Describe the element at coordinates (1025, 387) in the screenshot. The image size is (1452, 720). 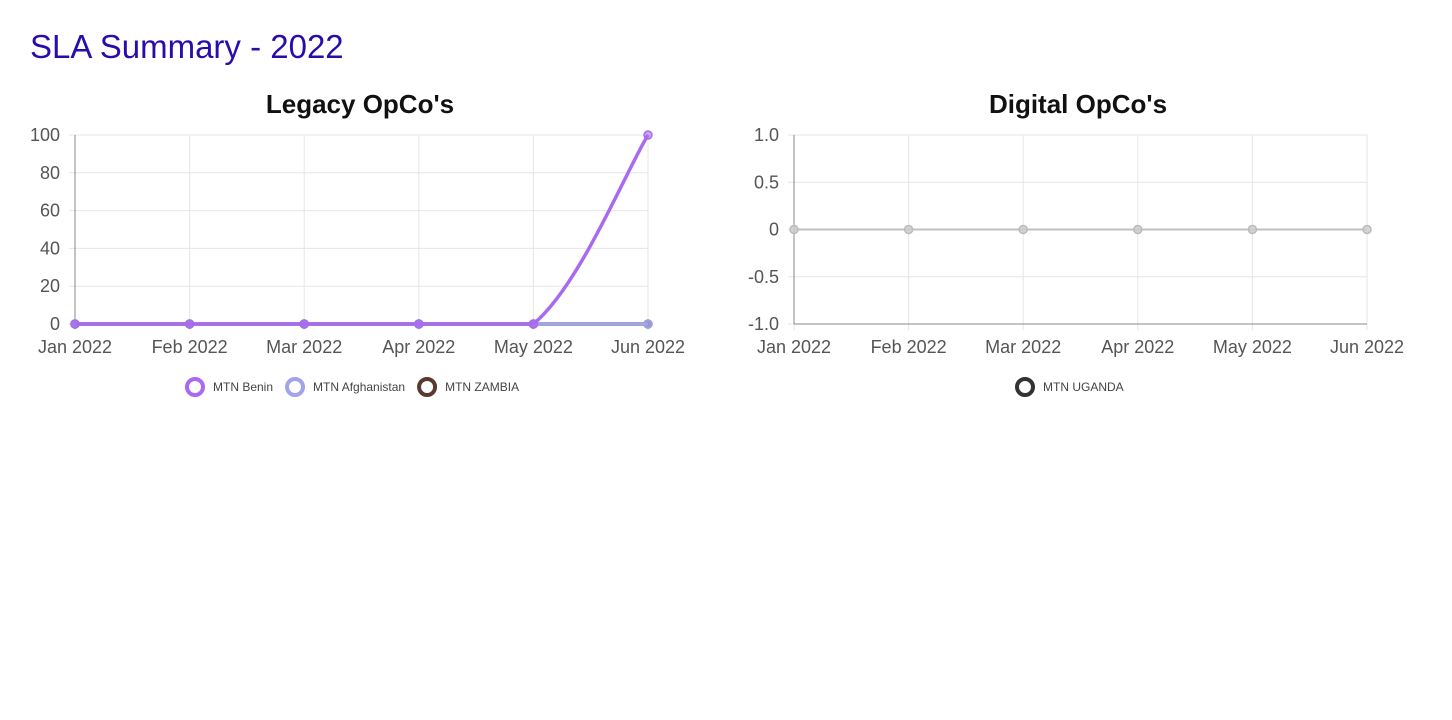
I see `legend-marker-icon` at that location.